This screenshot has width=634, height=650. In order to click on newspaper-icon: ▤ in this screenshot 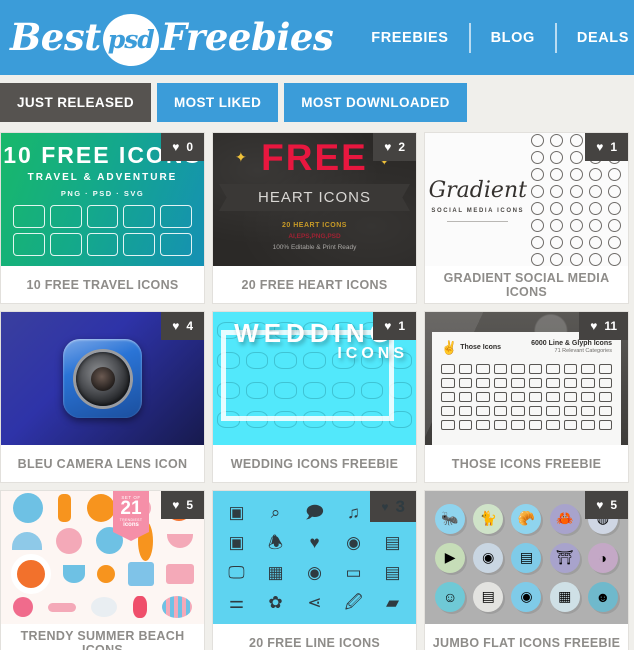, I will do `click(488, 596)`.